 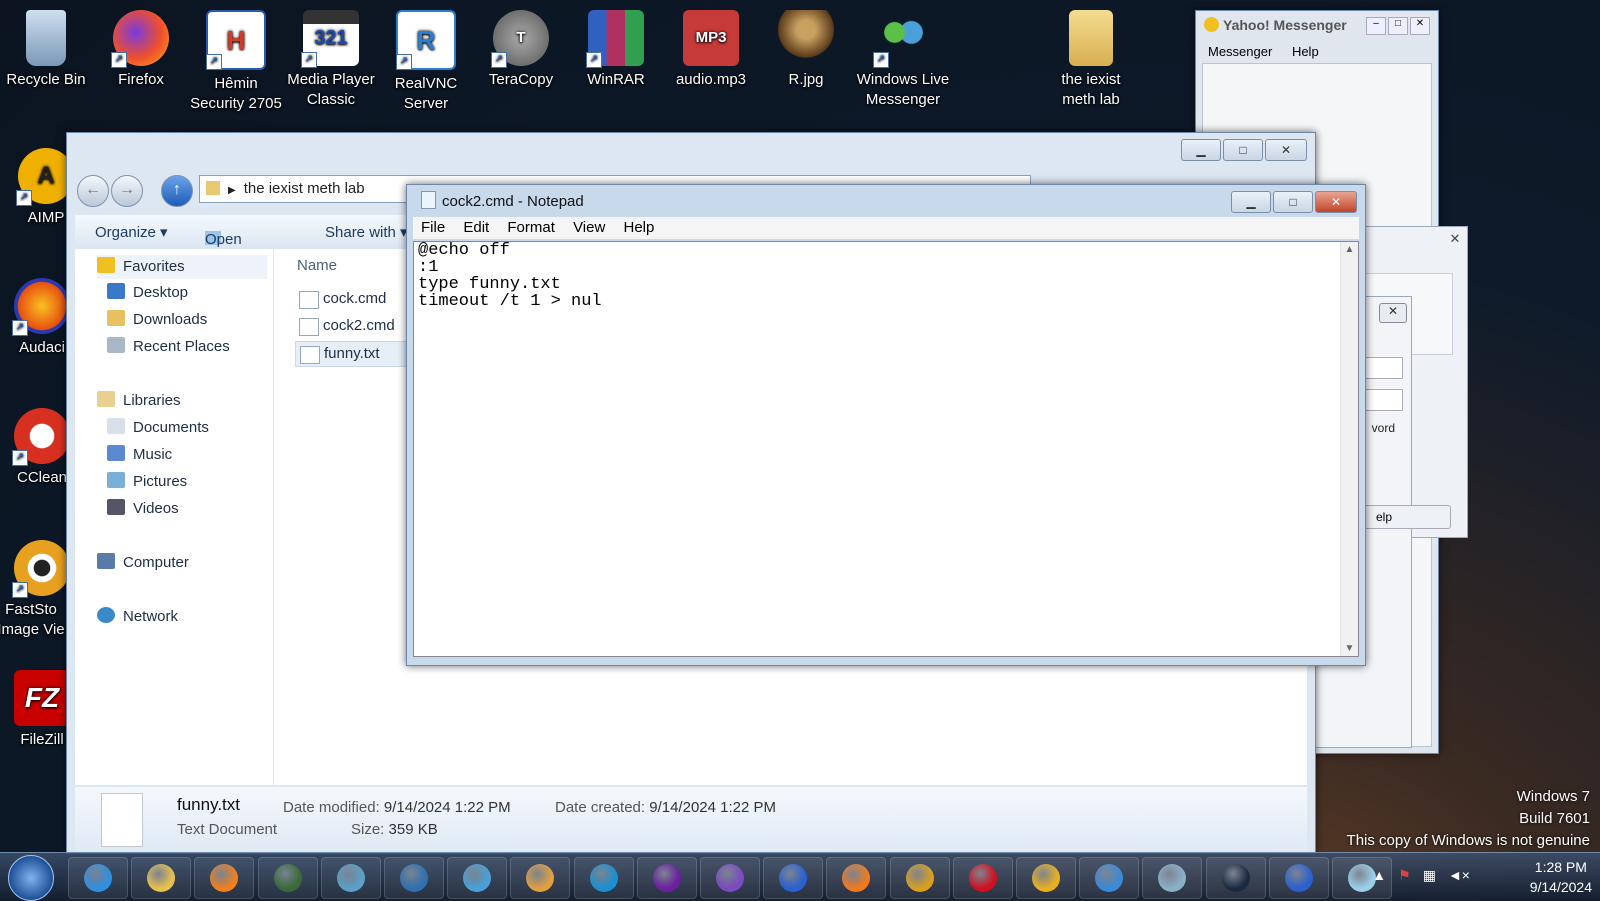 What do you see at coordinates (426, 59) in the screenshot?
I see `desktop-icon-realvnc: R ↗ RealVNC Server` at bounding box center [426, 59].